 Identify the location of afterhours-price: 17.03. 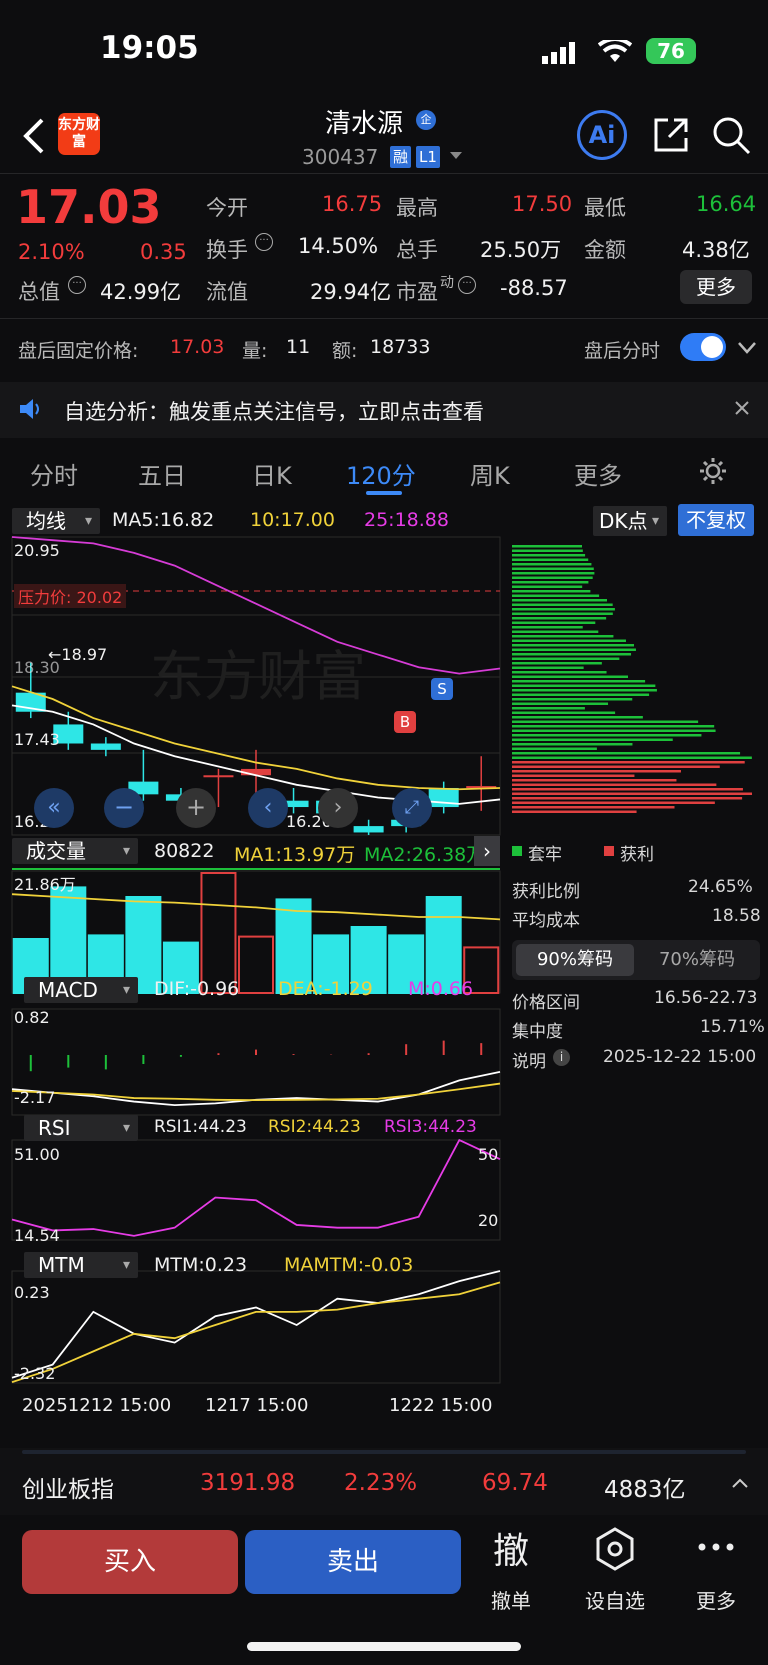
(197, 347).